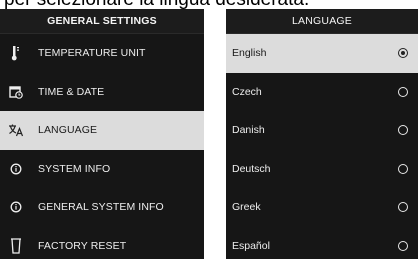 The height and width of the screenshot is (259, 418). What do you see at coordinates (68, 130) in the screenshot?
I see `menu-item-label: LANGUAGE` at bounding box center [68, 130].